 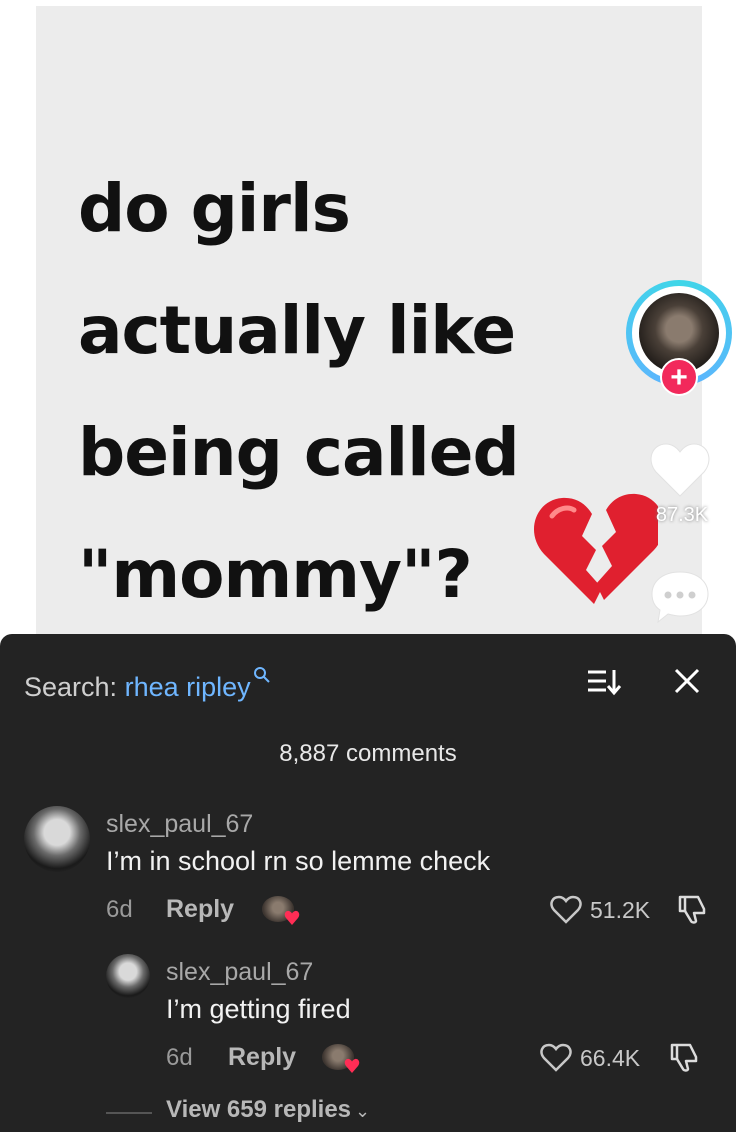 What do you see at coordinates (297, 330) in the screenshot?
I see `caption-line: actually like` at bounding box center [297, 330].